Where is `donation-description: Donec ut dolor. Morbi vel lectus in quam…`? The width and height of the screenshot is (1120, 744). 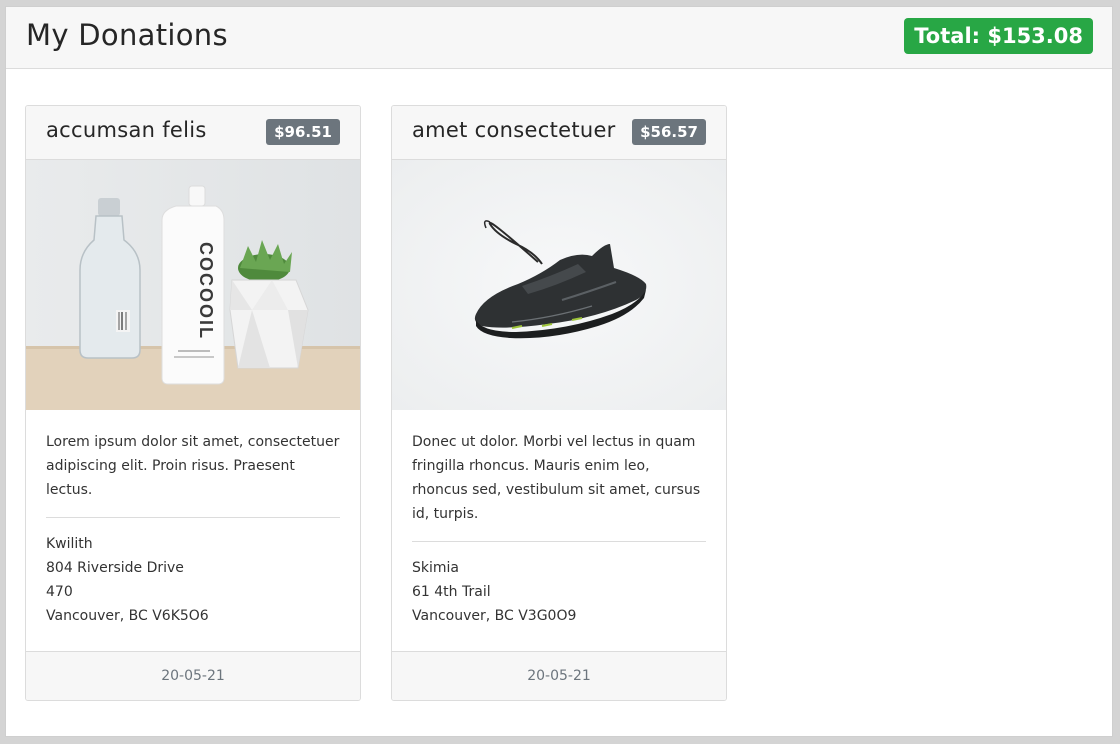 donation-description: Donec ut dolor. Morbi vel lectus in quam… is located at coordinates (556, 478).